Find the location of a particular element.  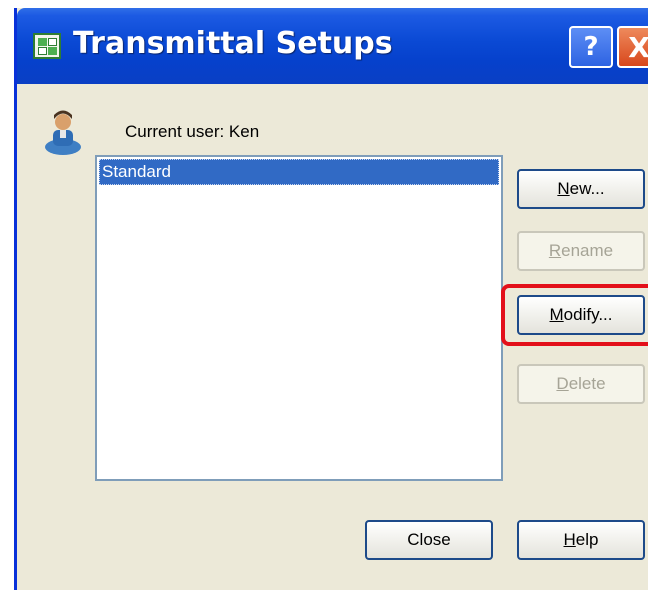

title-bar: Transmittal Setups ? X is located at coordinates (332, 46).